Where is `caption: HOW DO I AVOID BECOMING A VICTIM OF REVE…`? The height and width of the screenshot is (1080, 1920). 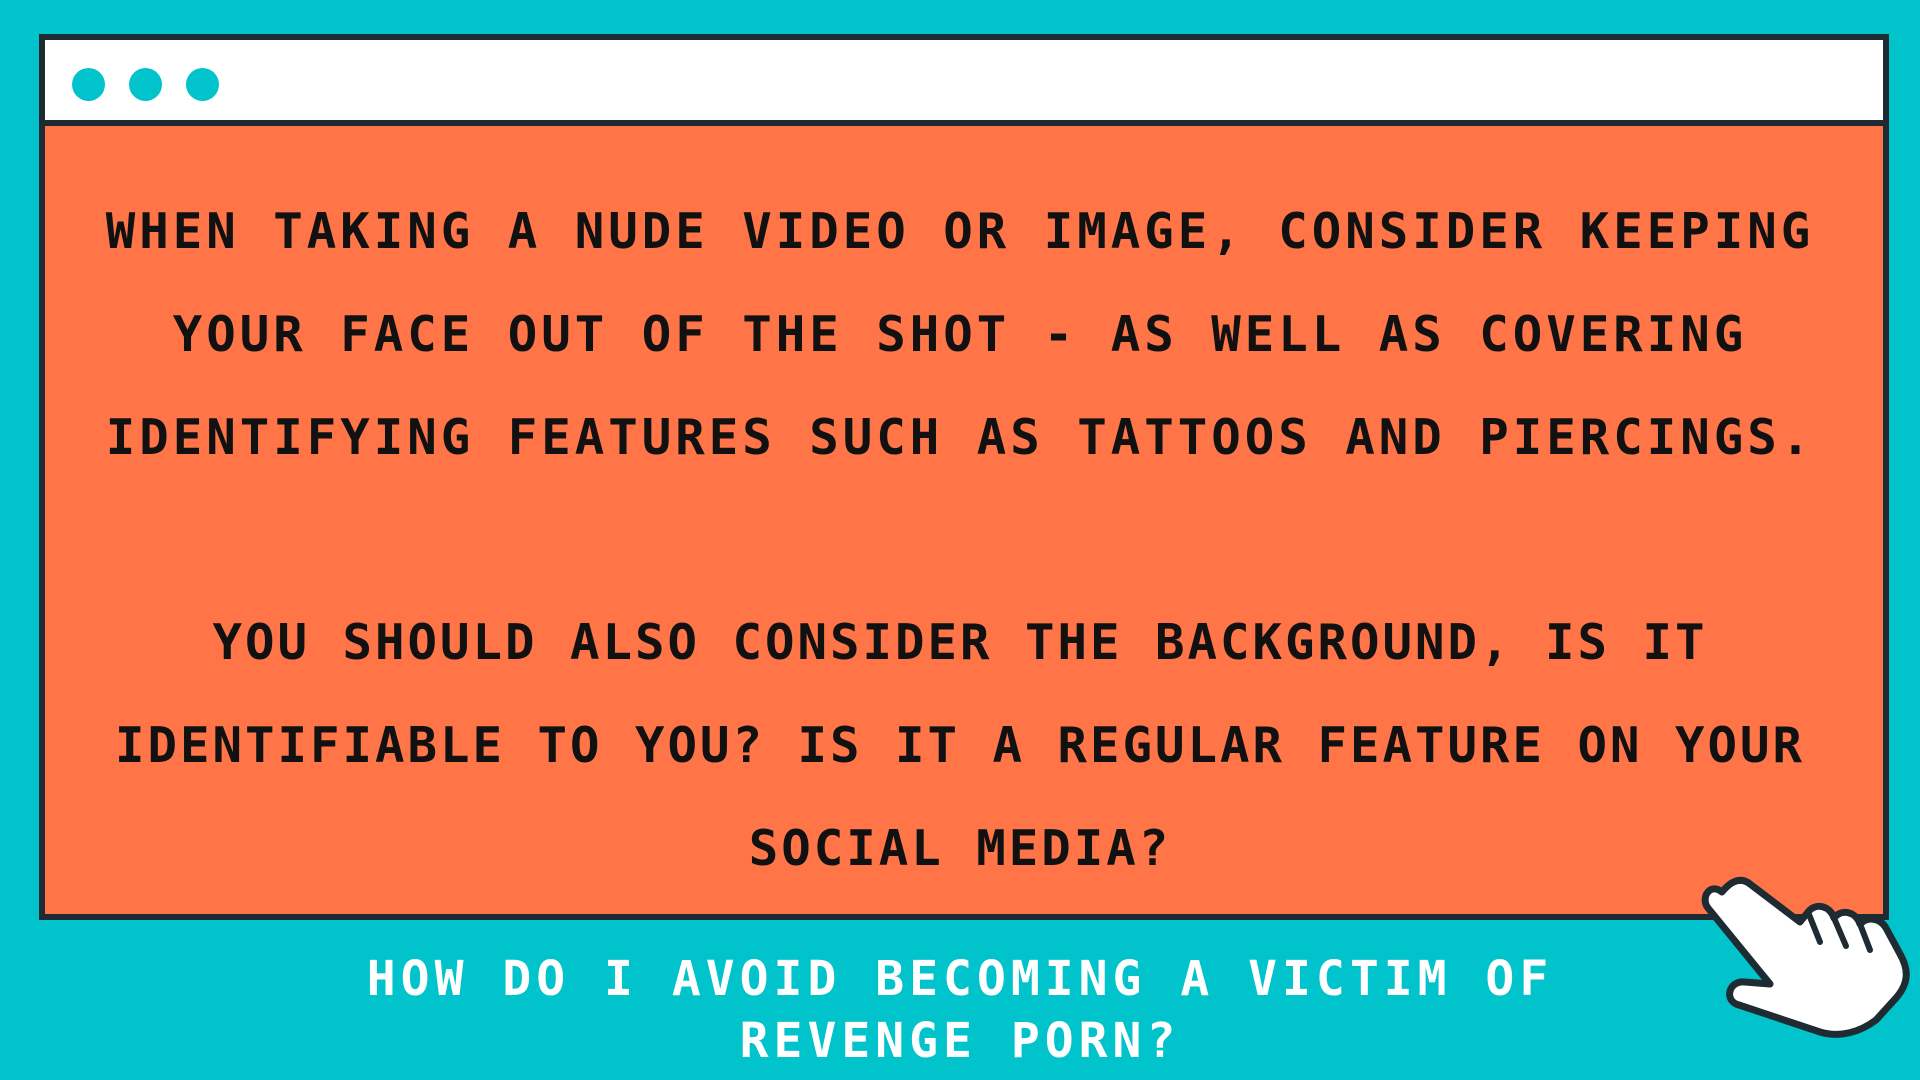
caption: HOW DO I AVOID BECOMING A VICTIM OF REVE… is located at coordinates (960, 1010).